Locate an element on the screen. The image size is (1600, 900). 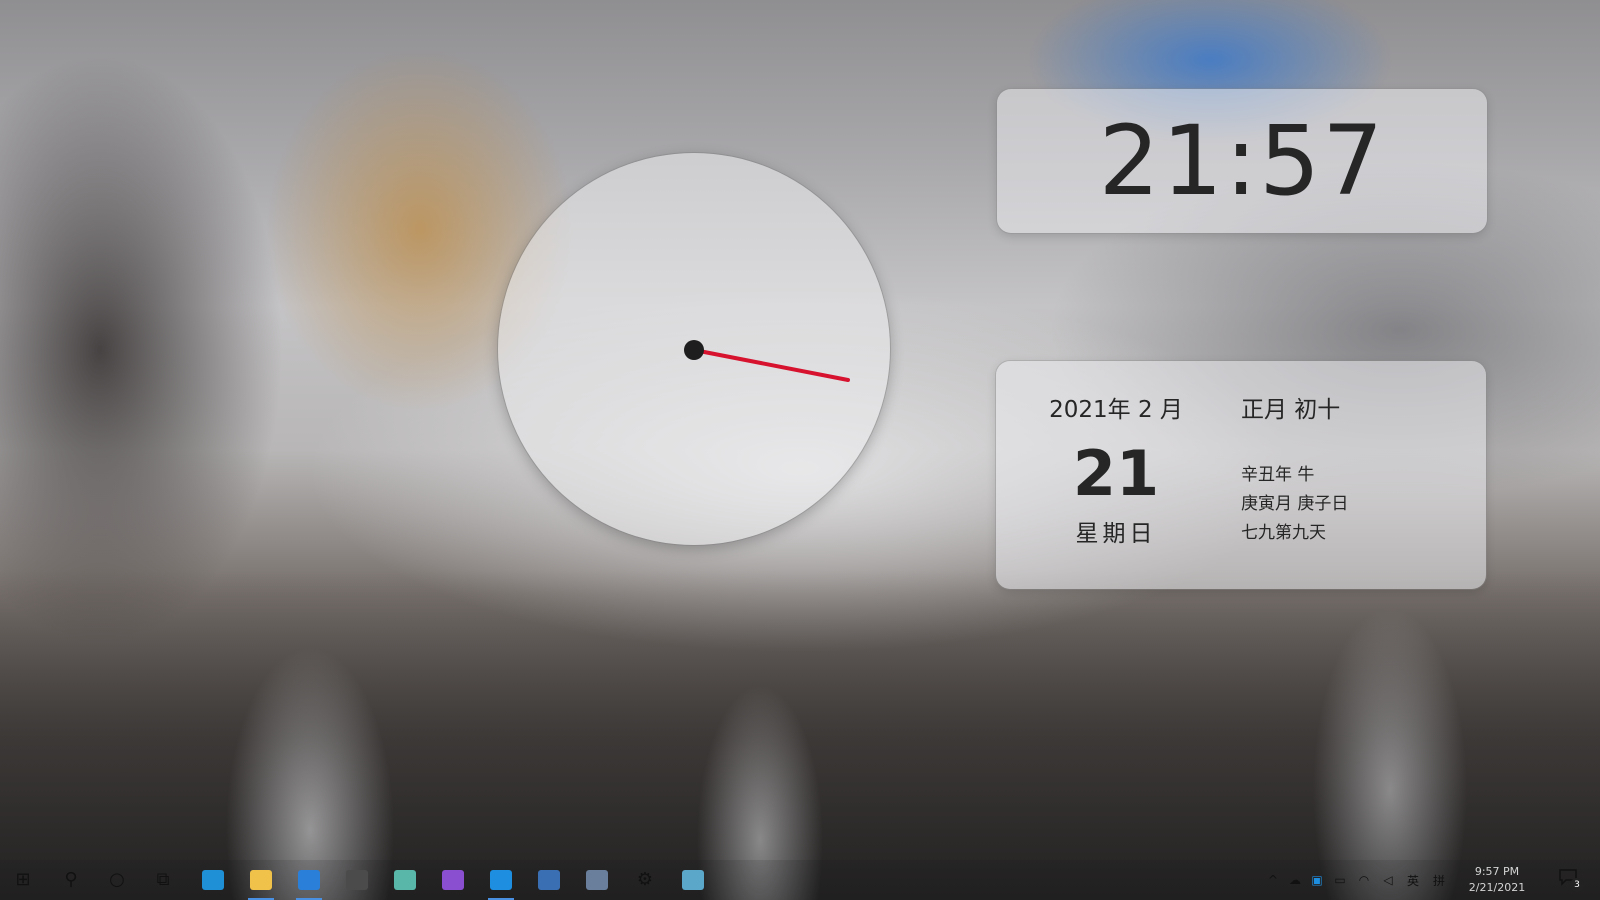
app-tile-2-taskbar-button is located at coordinates (693, 880).